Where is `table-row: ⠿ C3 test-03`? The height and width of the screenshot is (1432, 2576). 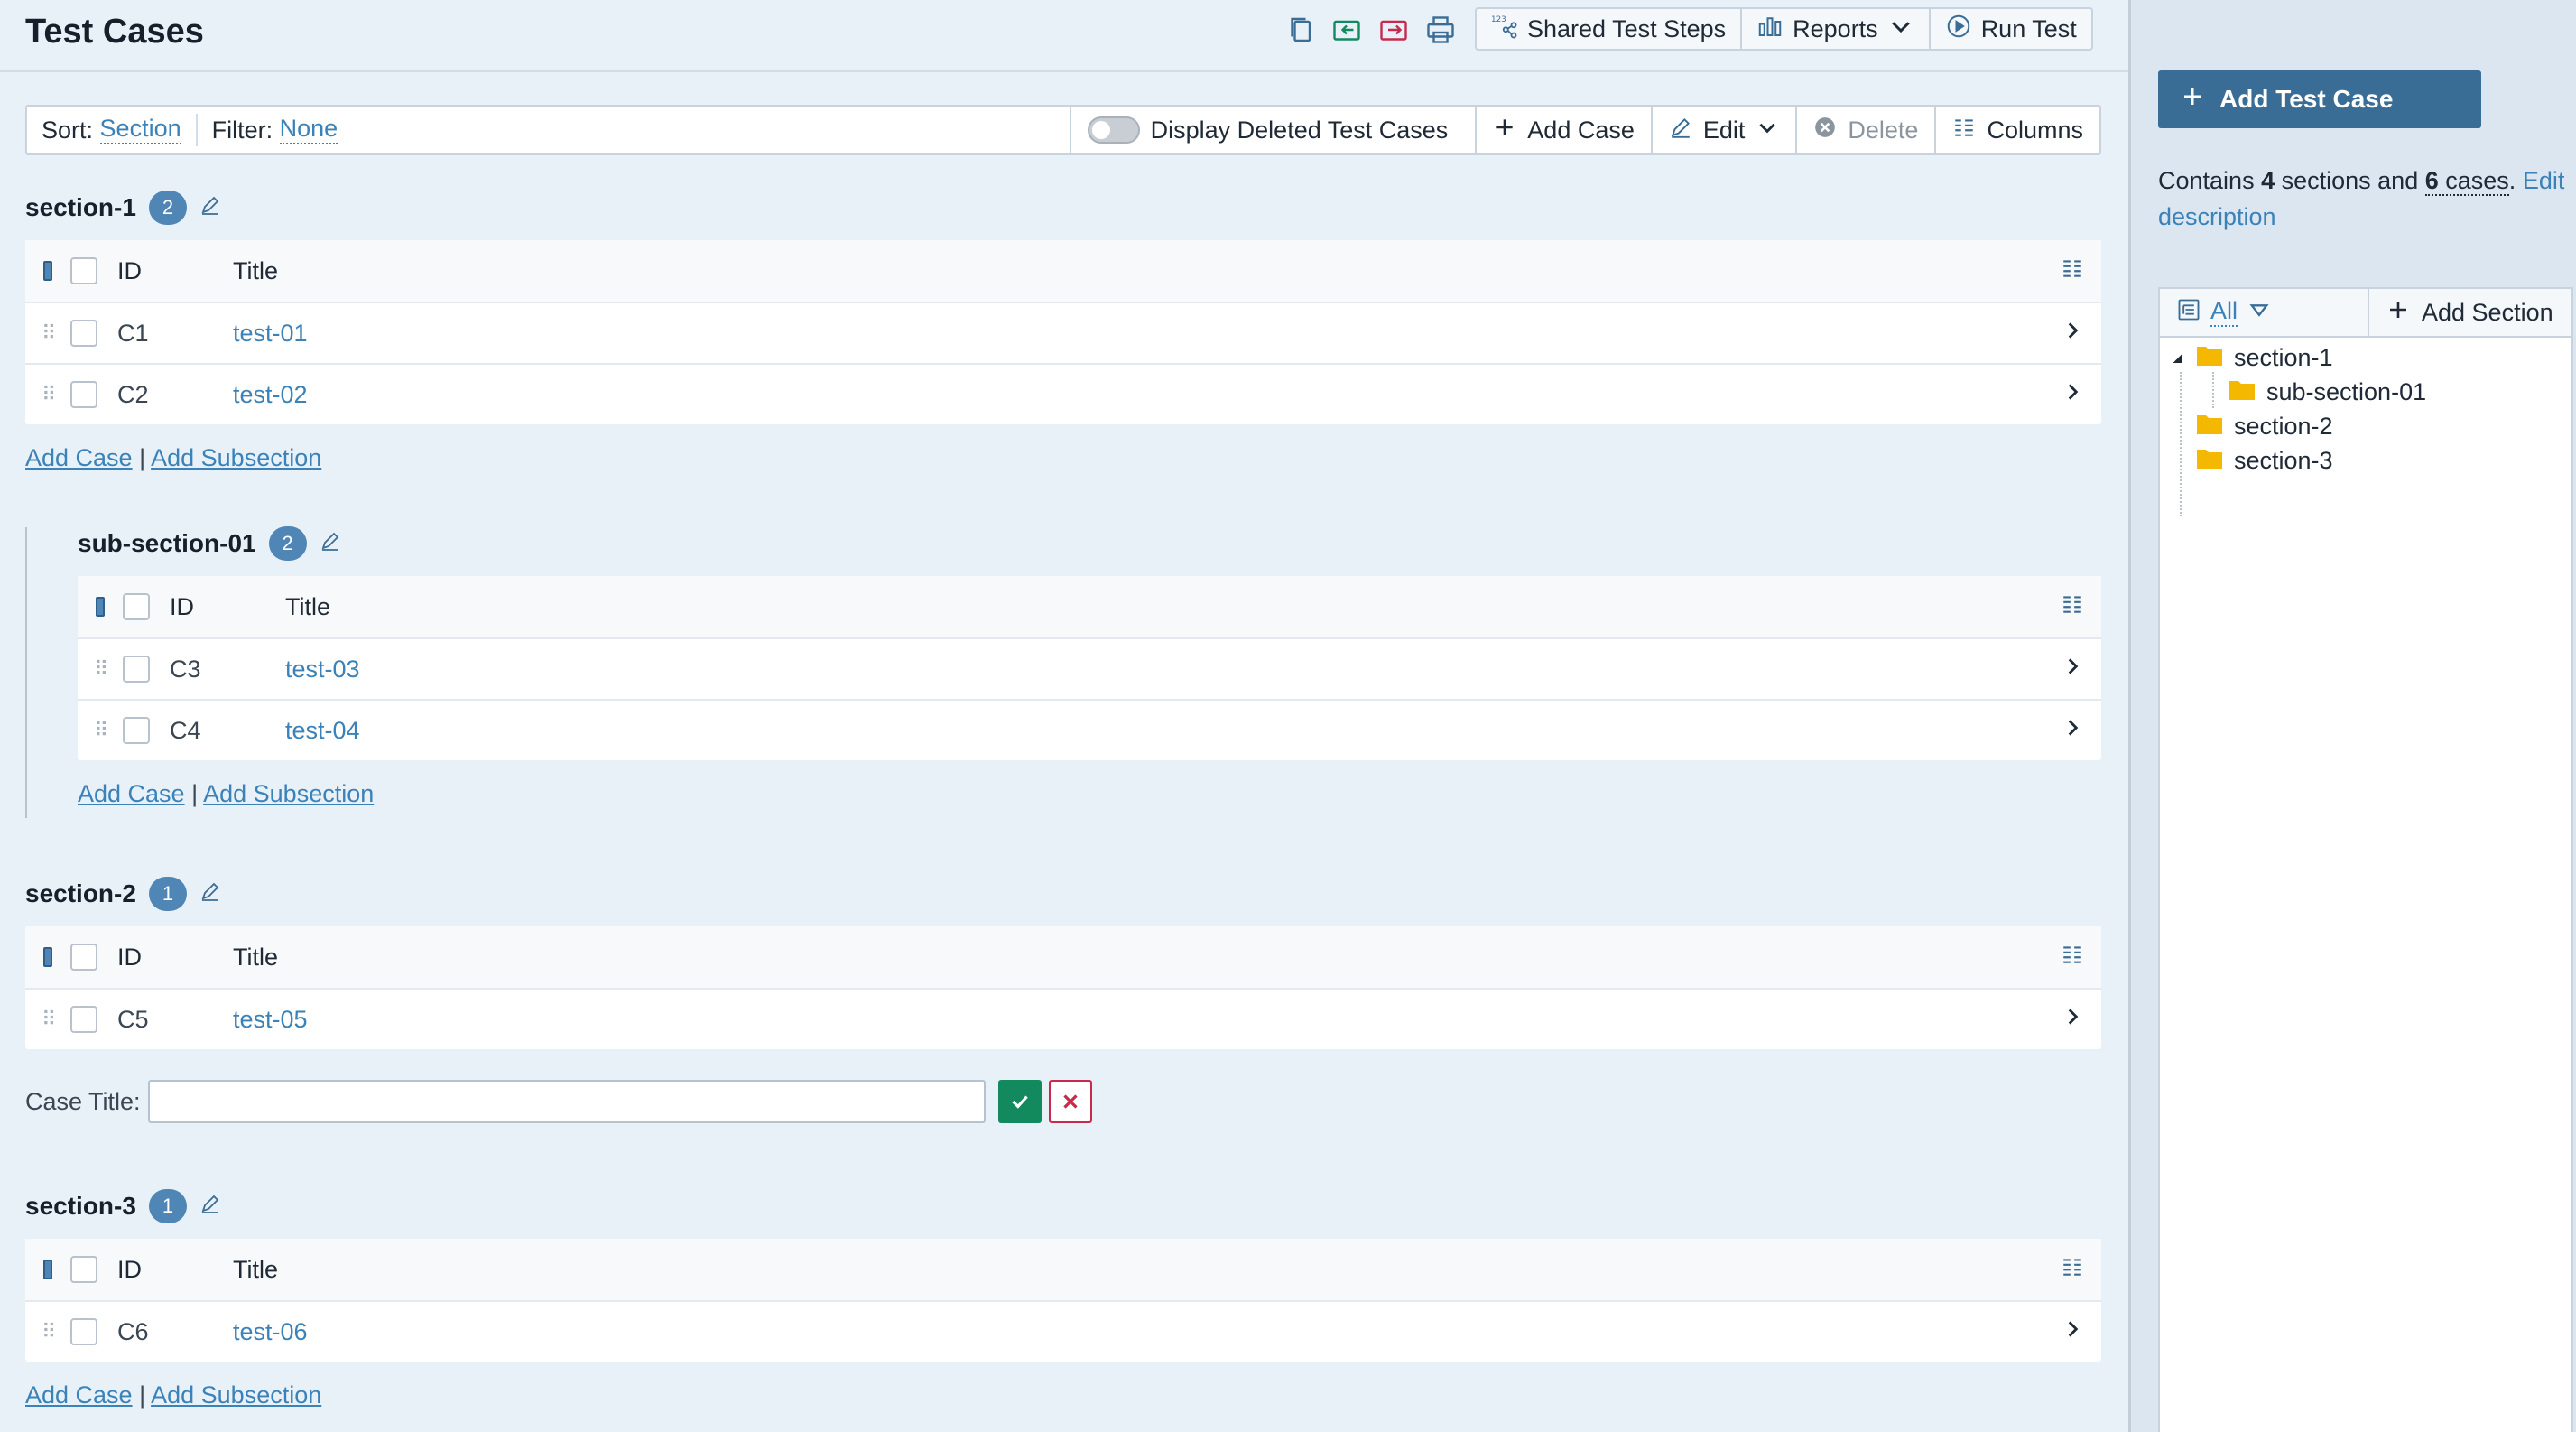
table-row: ⠿ C3 test-03 is located at coordinates (1089, 668).